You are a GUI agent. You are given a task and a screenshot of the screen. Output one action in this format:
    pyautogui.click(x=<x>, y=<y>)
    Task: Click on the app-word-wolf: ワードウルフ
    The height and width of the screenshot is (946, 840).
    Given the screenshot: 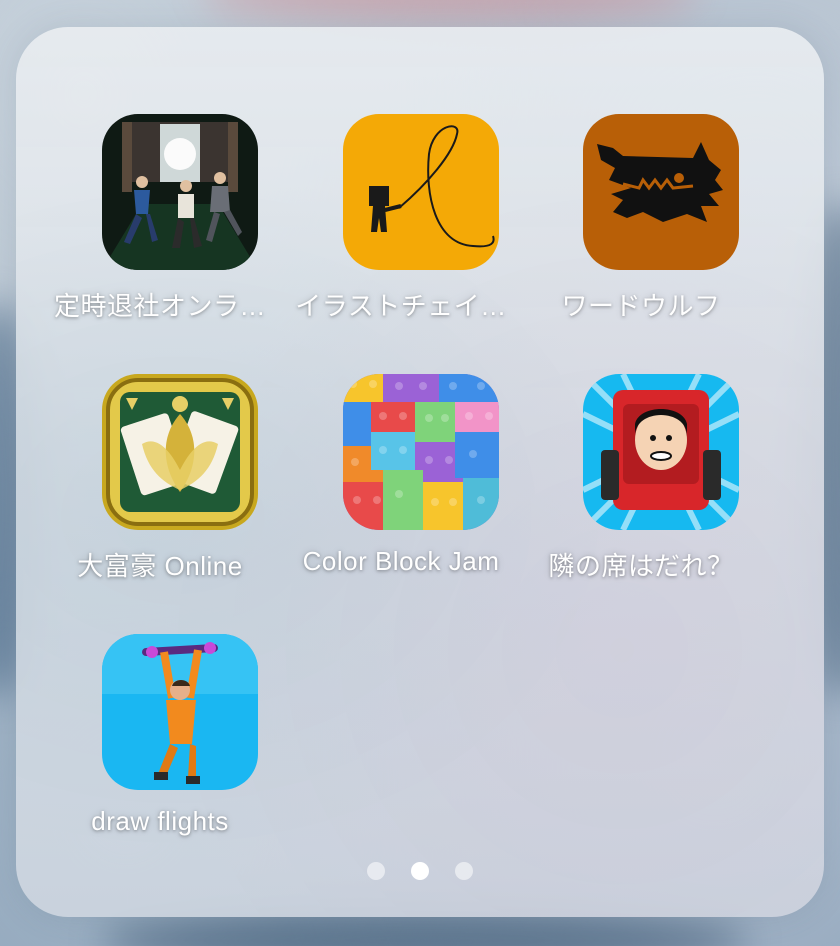 What is the action you would take?
    pyautogui.click(x=641, y=224)
    